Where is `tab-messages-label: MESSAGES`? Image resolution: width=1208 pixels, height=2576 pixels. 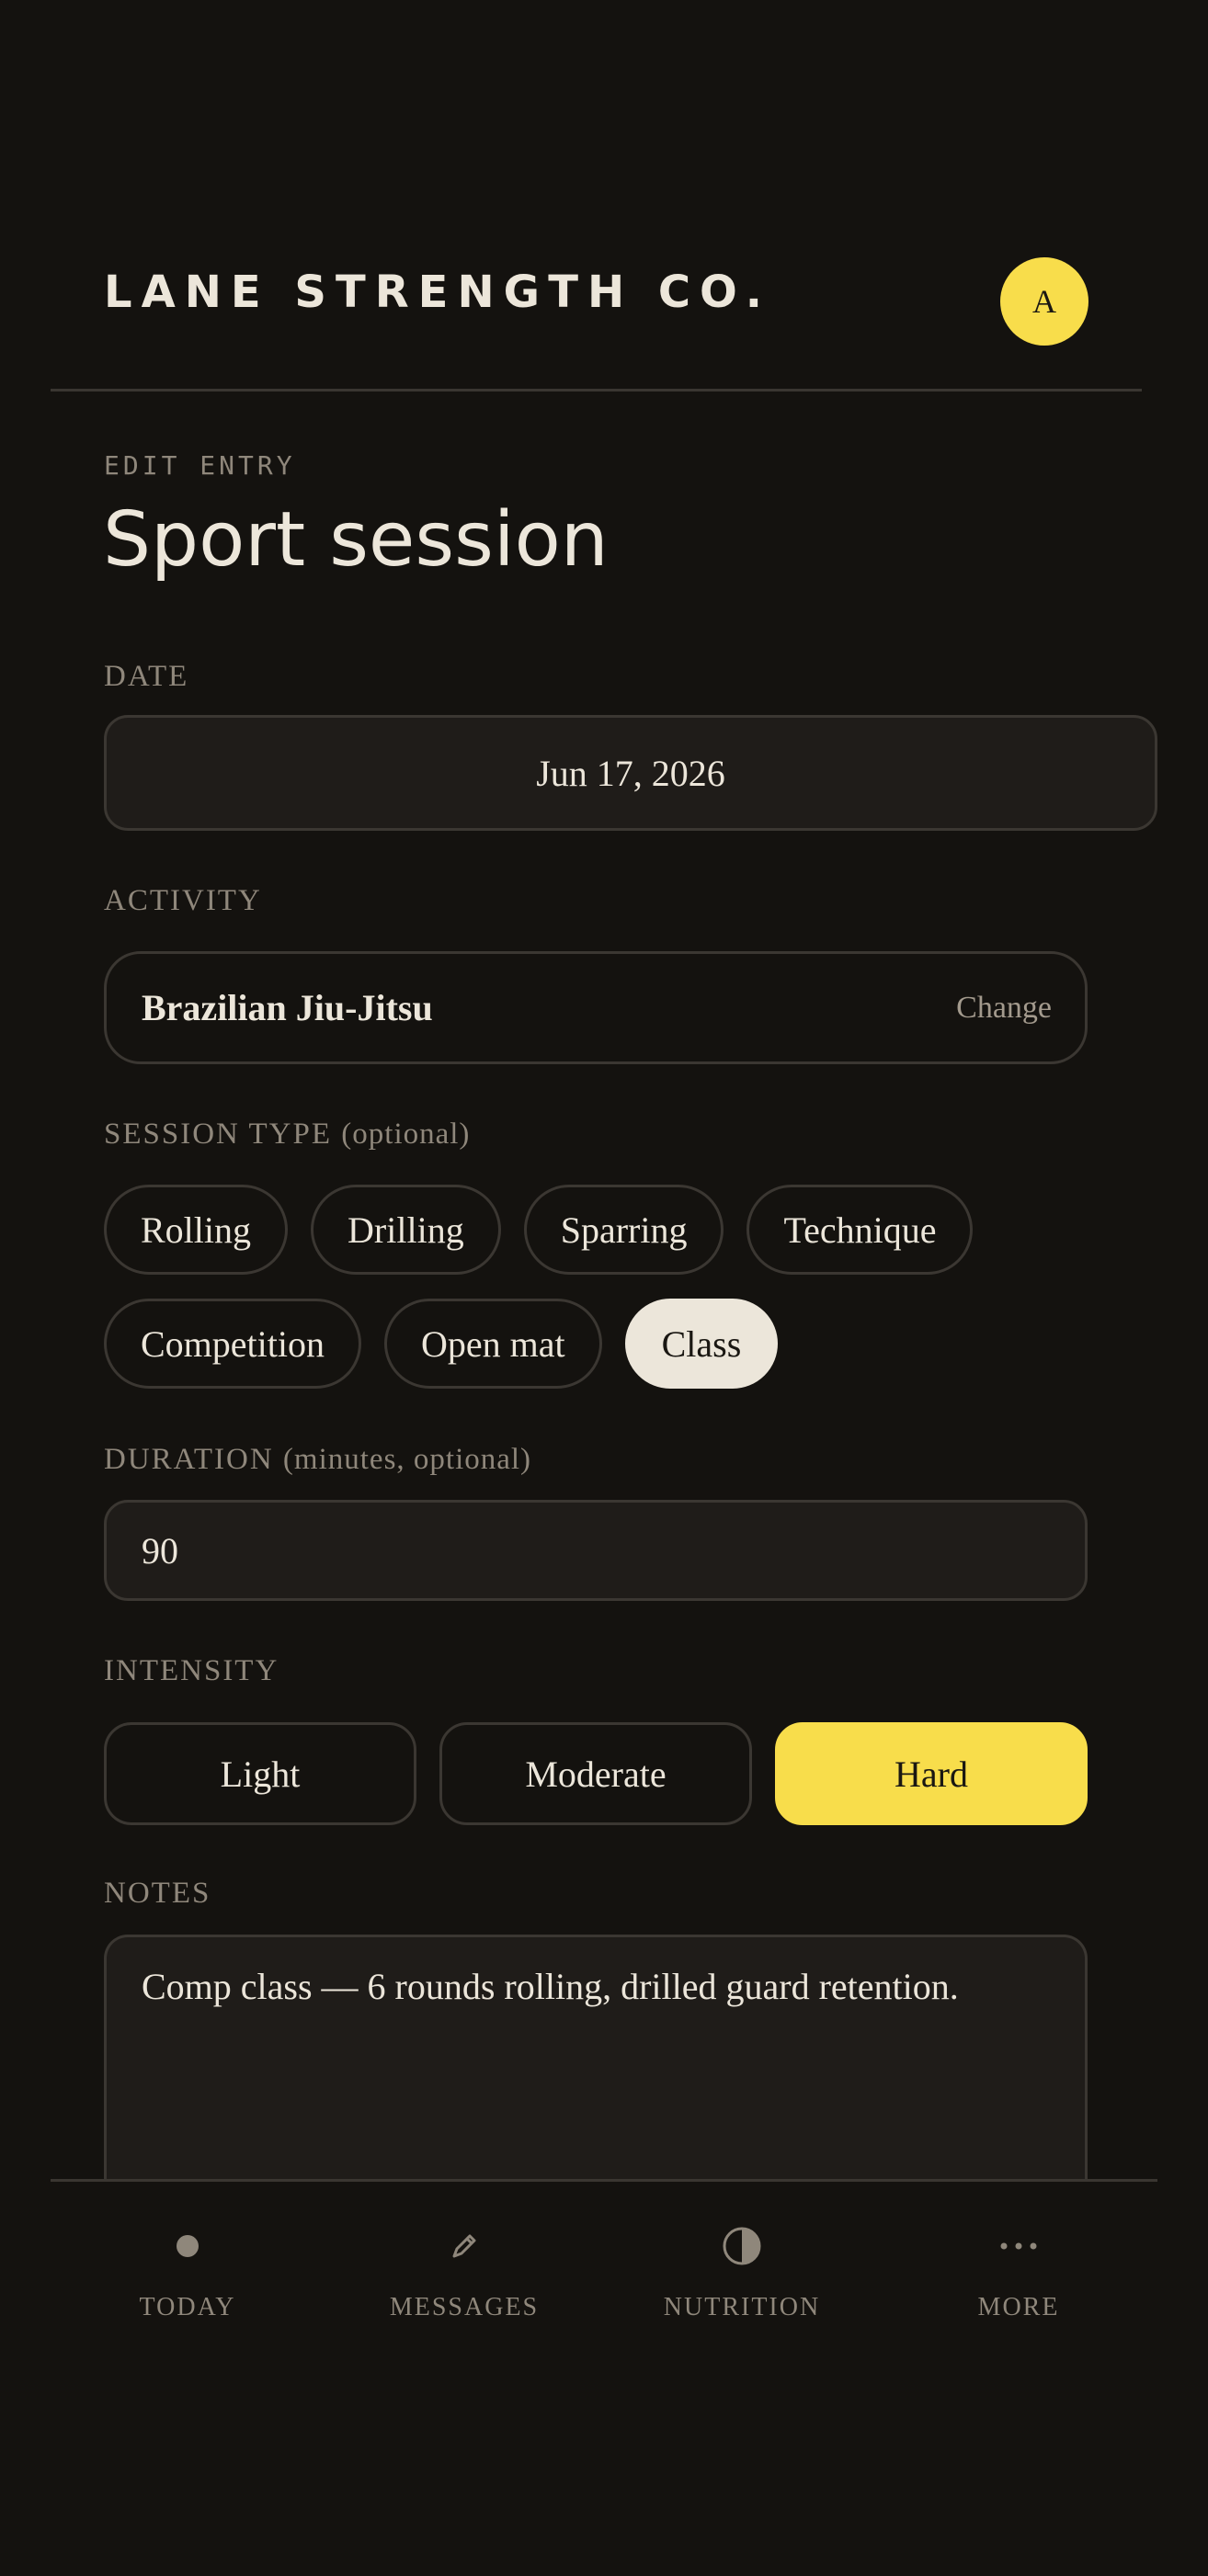
tab-messages-label: MESSAGES is located at coordinates (464, 2307).